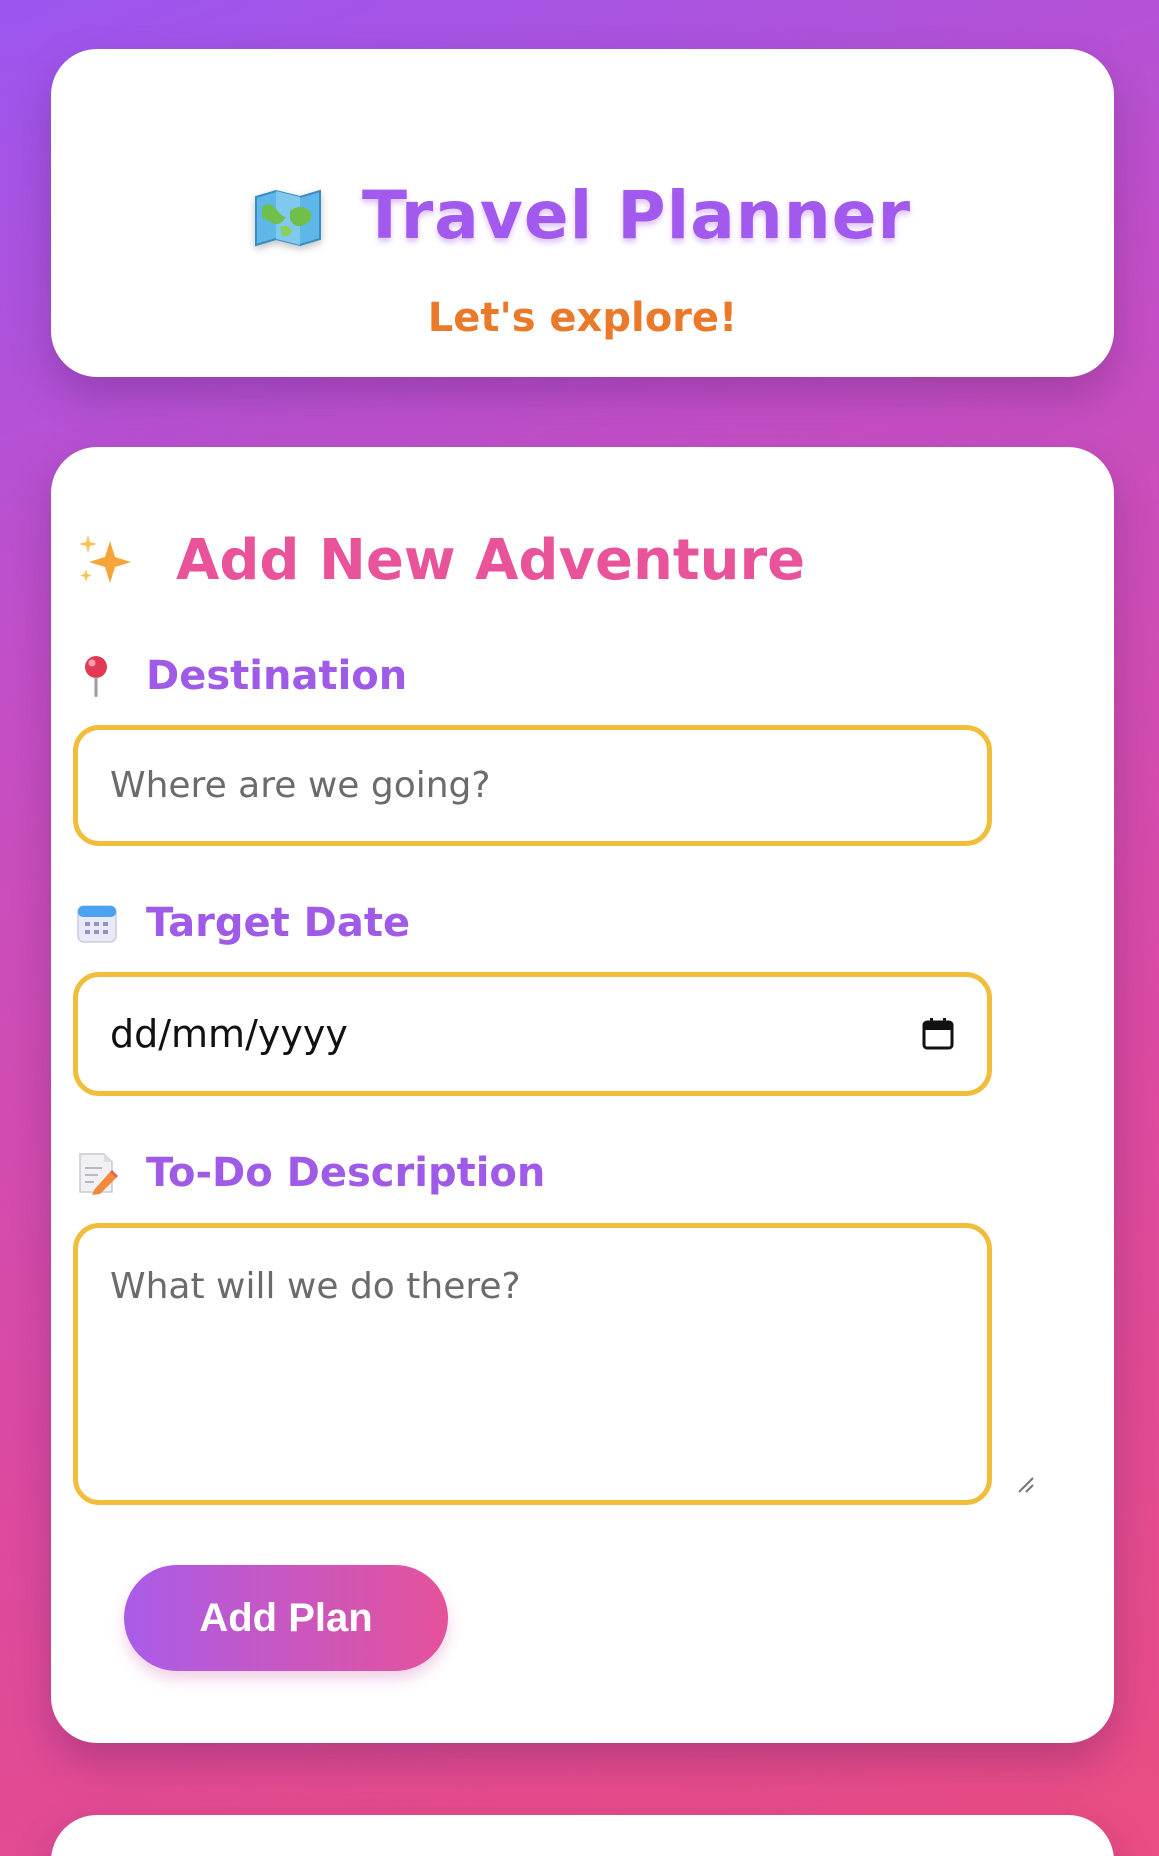 This screenshot has height=1856, width=1159. Describe the element at coordinates (288, 218) in the screenshot. I see `world-map-icon` at that location.